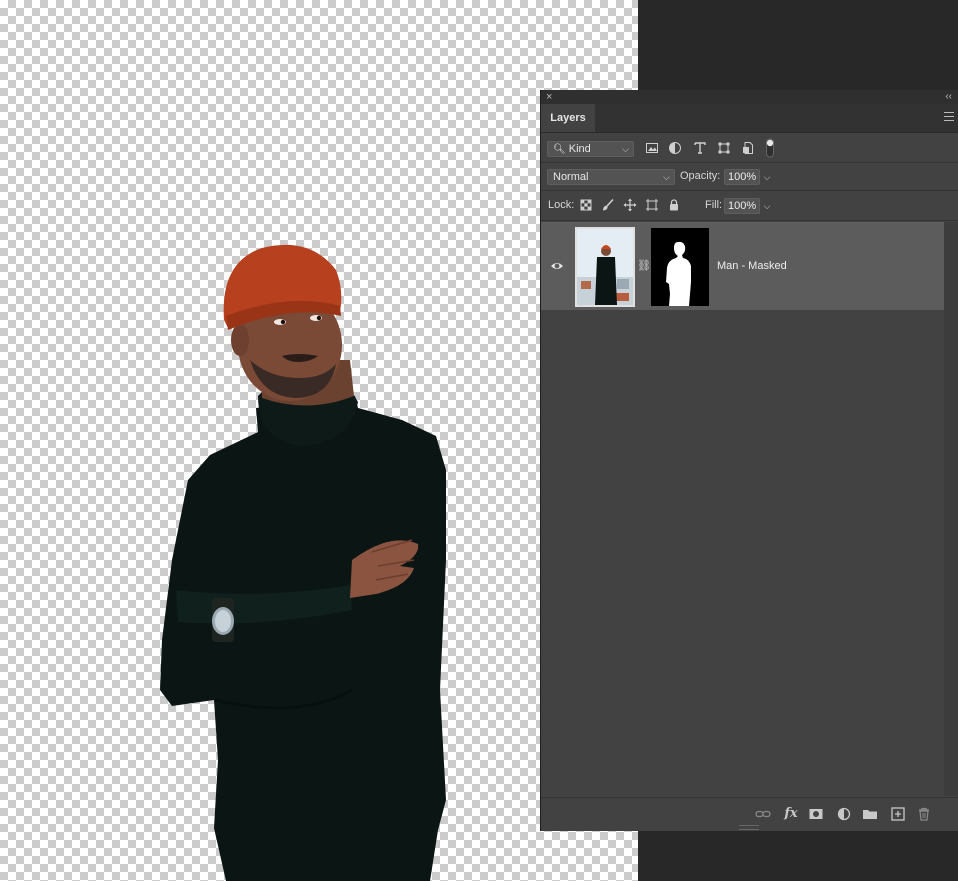  What do you see at coordinates (714, 205) in the screenshot?
I see `fill-label: Fill:` at bounding box center [714, 205].